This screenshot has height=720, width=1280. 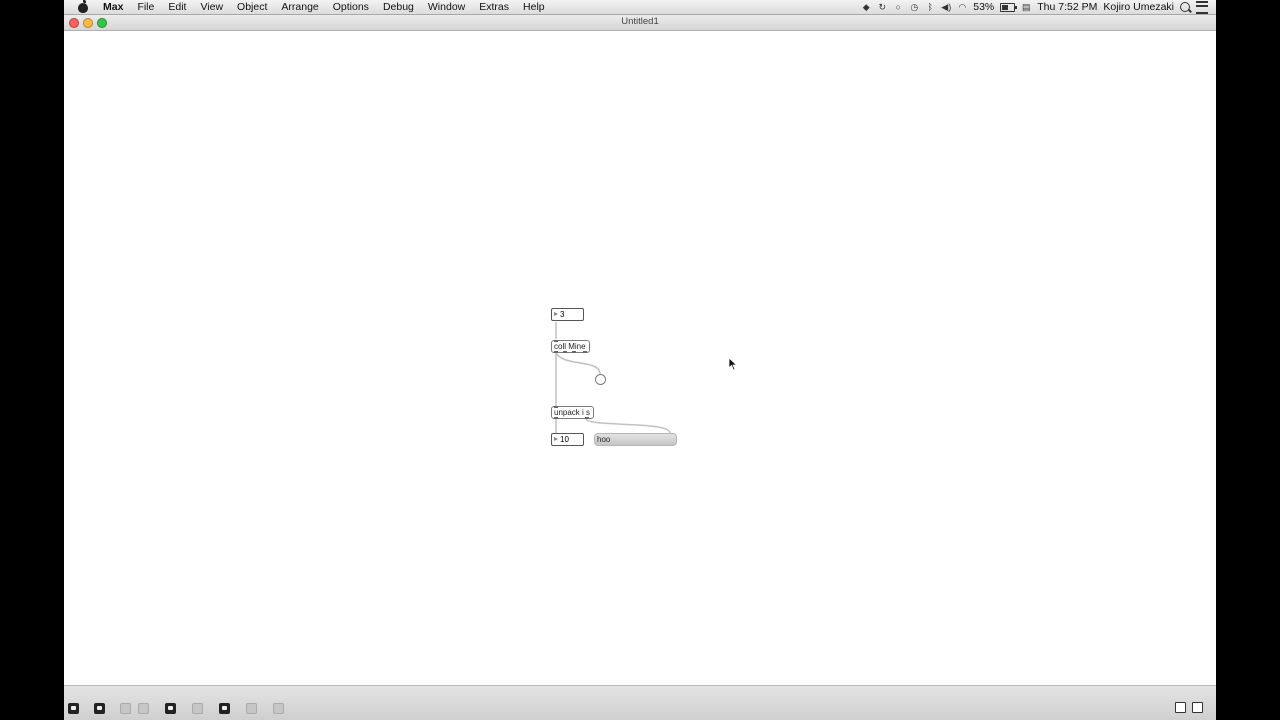 I want to click on sidebar-right-icon, so click(x=1197, y=707).